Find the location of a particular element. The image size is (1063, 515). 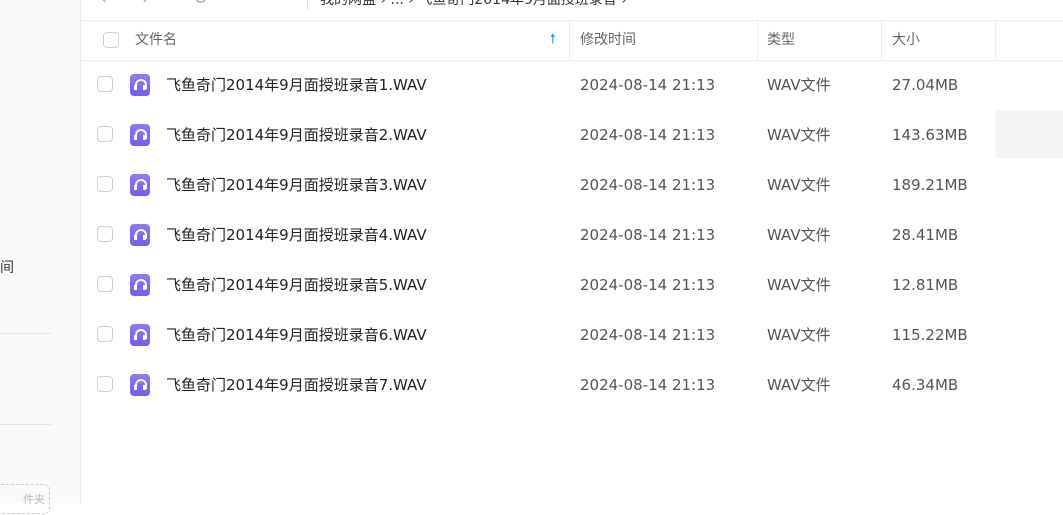

refresh-icon: ↻ is located at coordinates (200, 4).